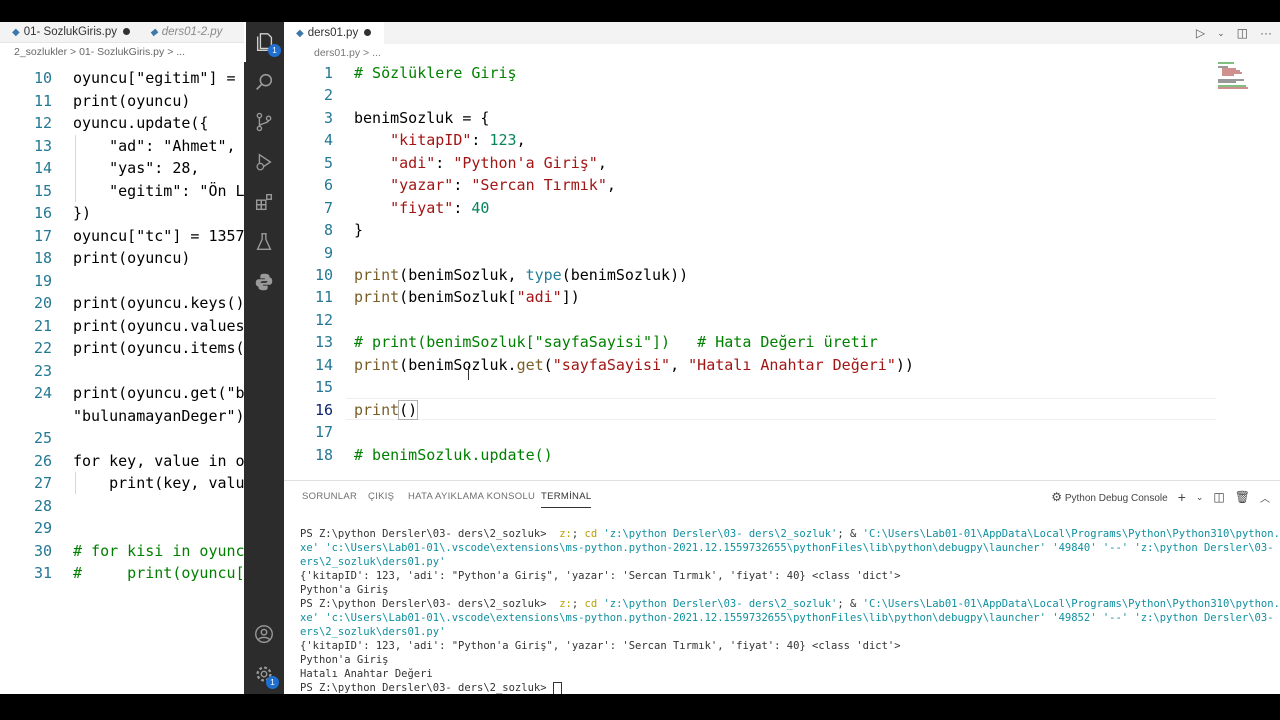 The height and width of the screenshot is (720, 1280). What do you see at coordinates (1242, 497) in the screenshot?
I see `kill-terminal-icon: 🗑` at bounding box center [1242, 497].